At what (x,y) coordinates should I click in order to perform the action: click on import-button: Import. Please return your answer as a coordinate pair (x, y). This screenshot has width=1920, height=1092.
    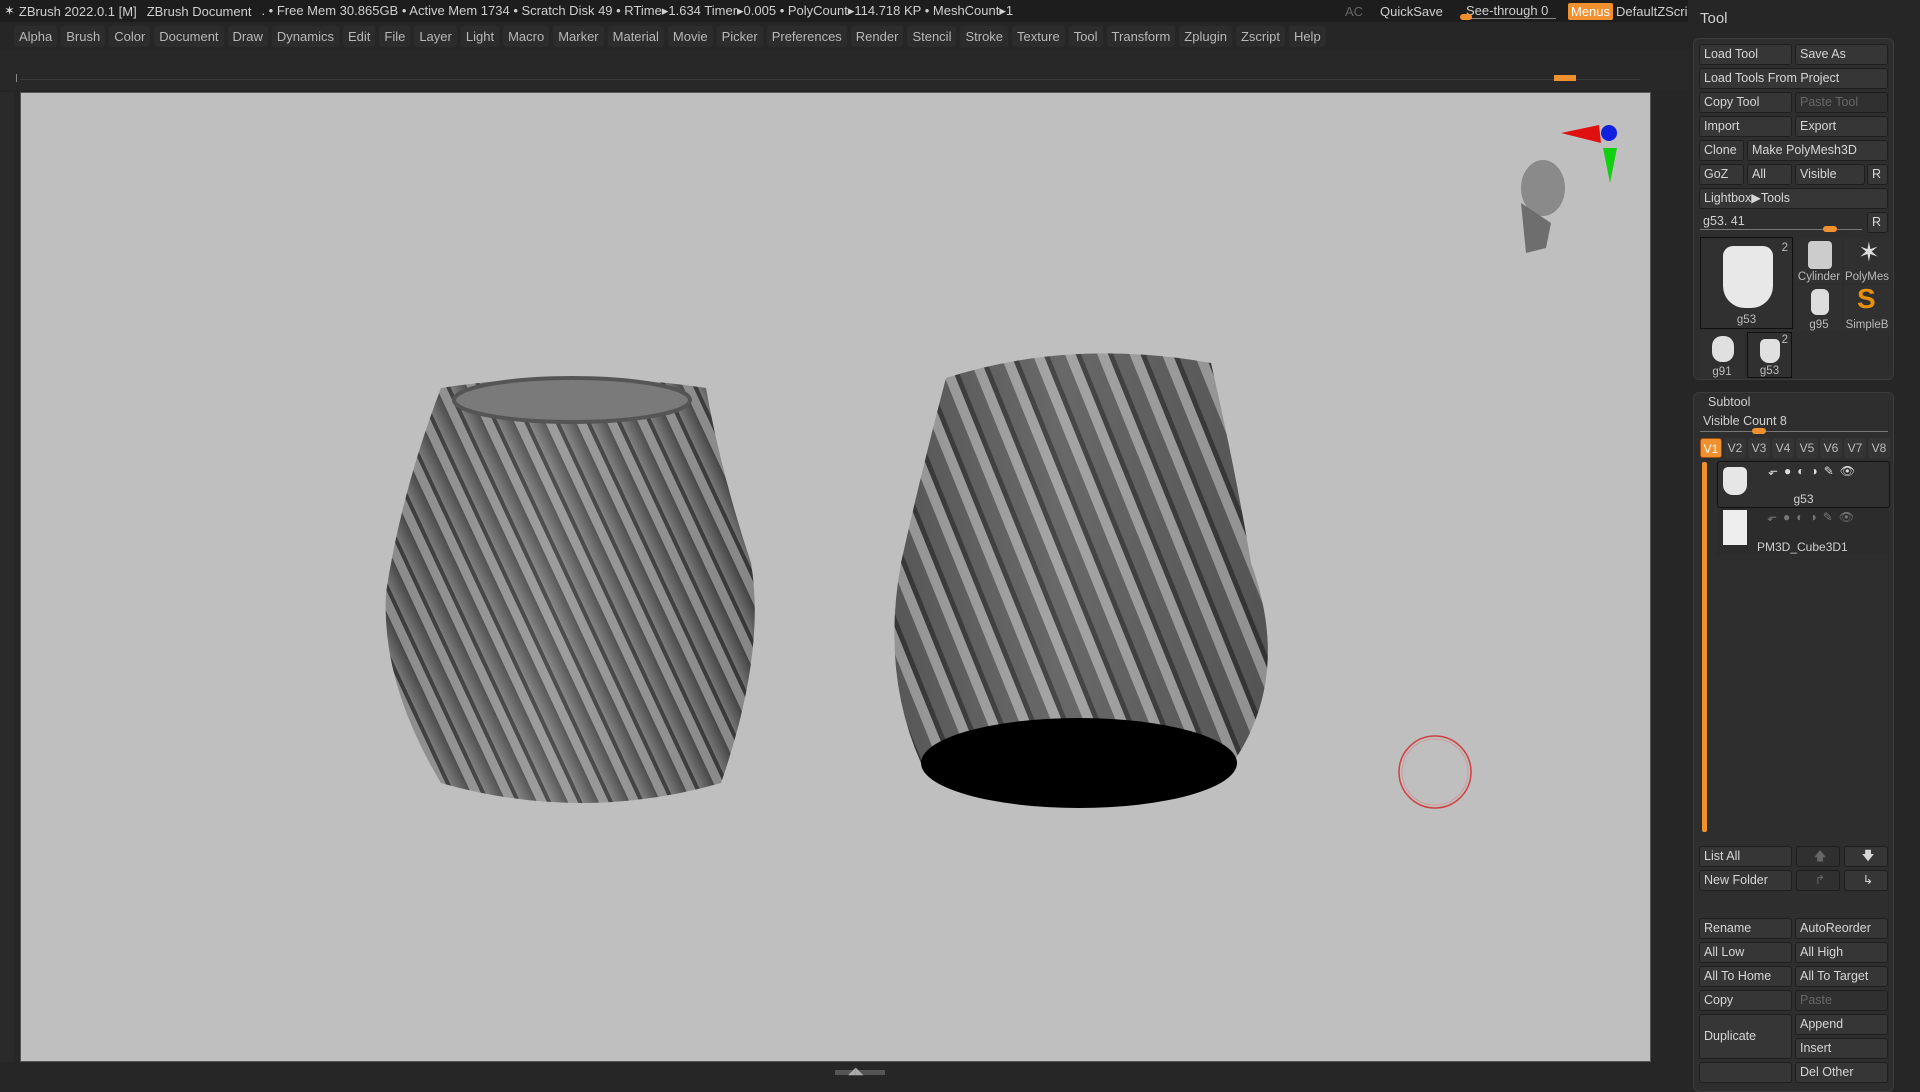
    Looking at the image, I should click on (1745, 126).